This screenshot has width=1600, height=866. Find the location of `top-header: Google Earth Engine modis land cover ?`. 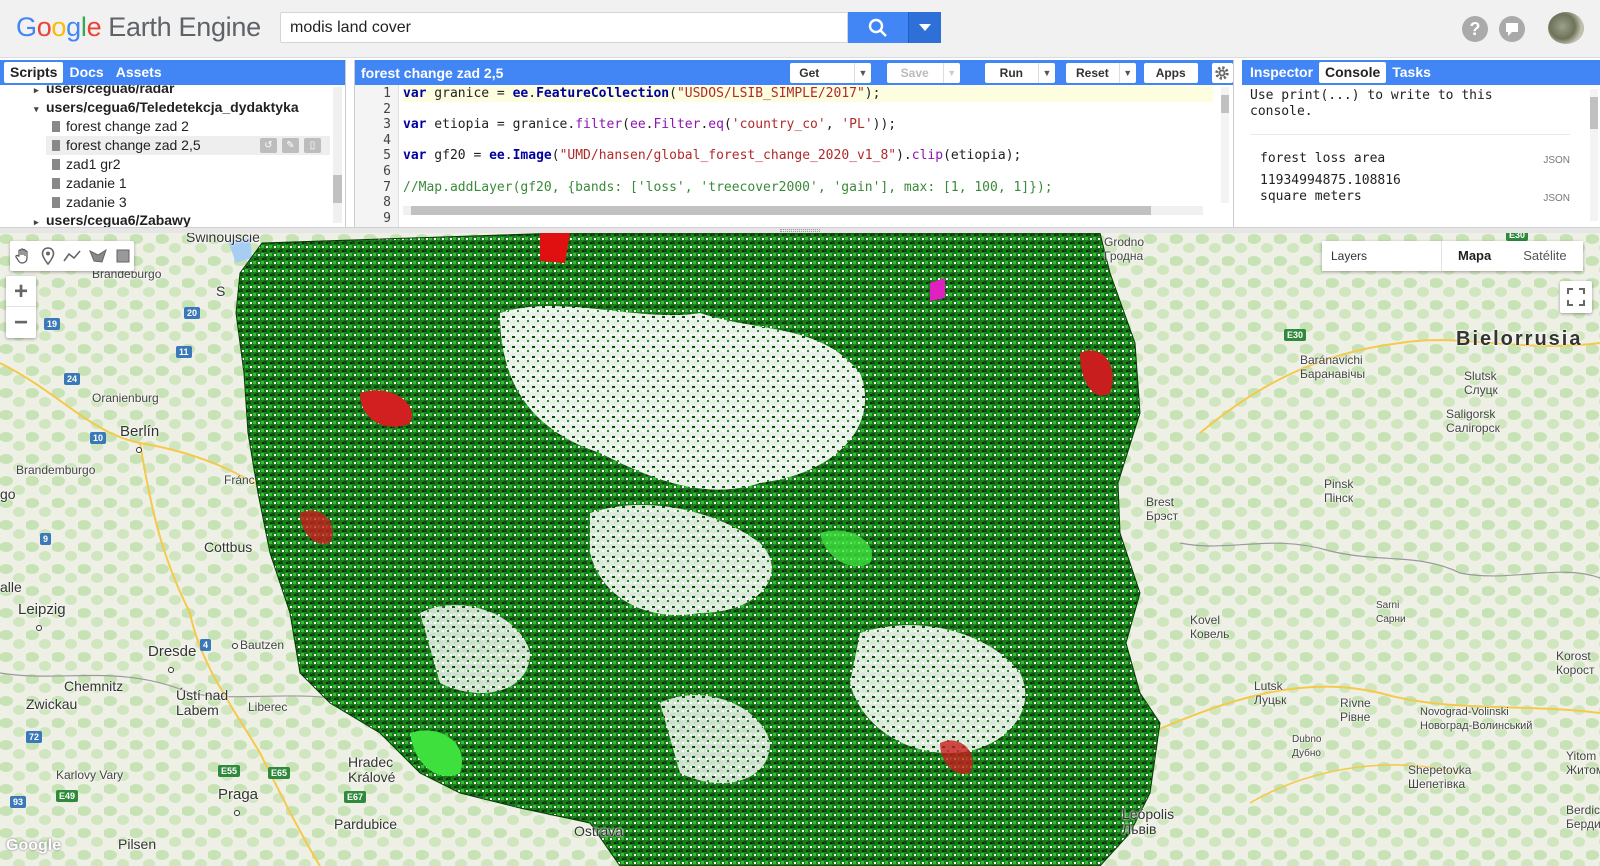

top-header: Google Earth Engine modis land cover ? is located at coordinates (800, 29).